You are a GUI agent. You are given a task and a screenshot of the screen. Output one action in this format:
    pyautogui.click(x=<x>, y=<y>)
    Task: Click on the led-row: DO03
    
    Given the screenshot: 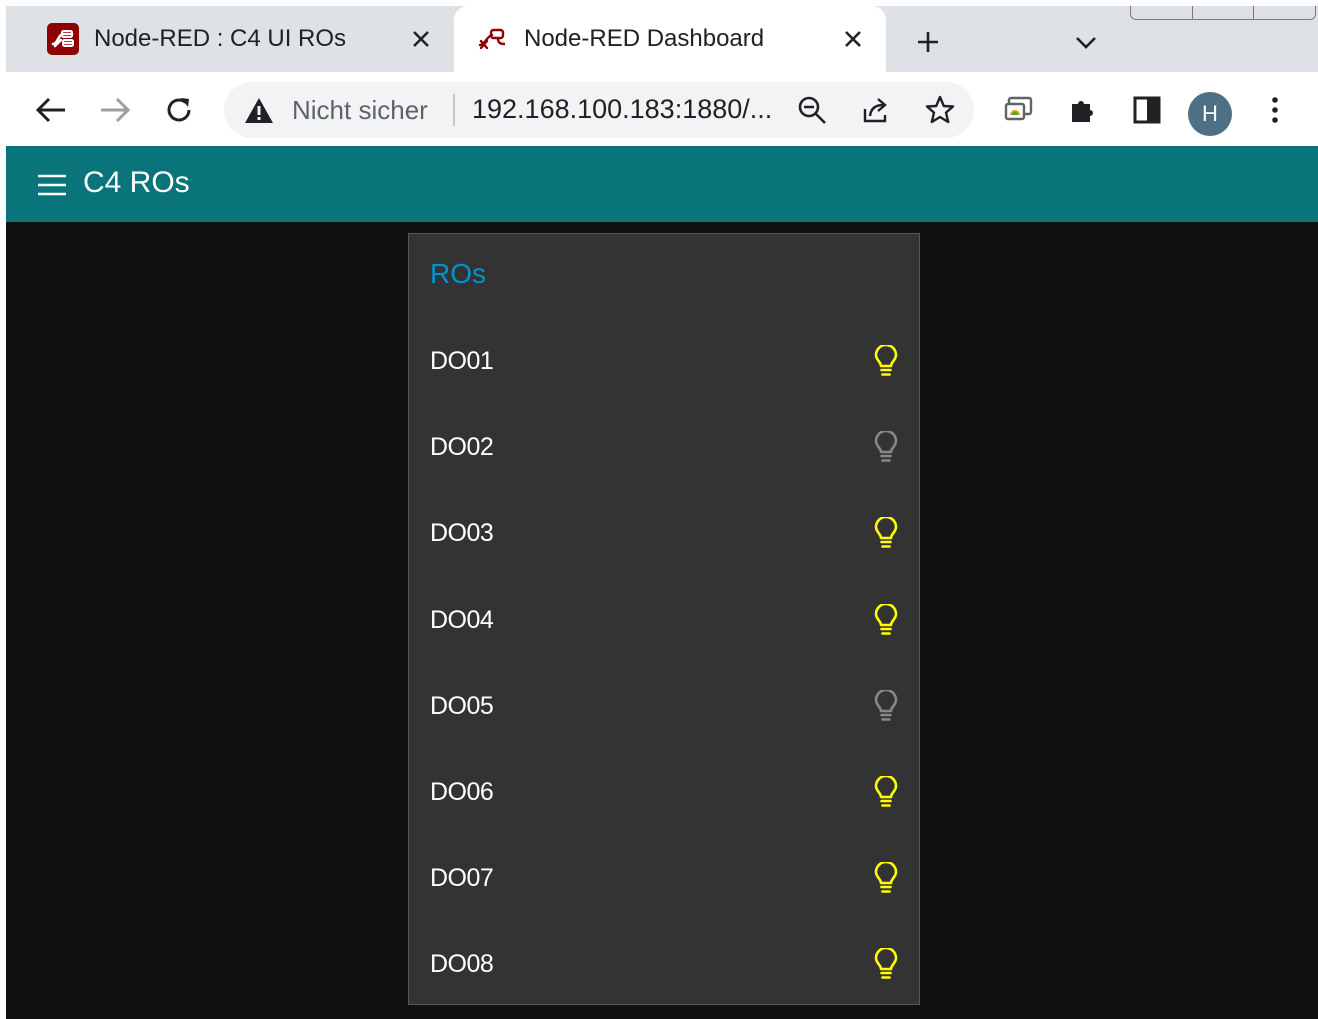 What is the action you would take?
    pyautogui.click(x=664, y=535)
    